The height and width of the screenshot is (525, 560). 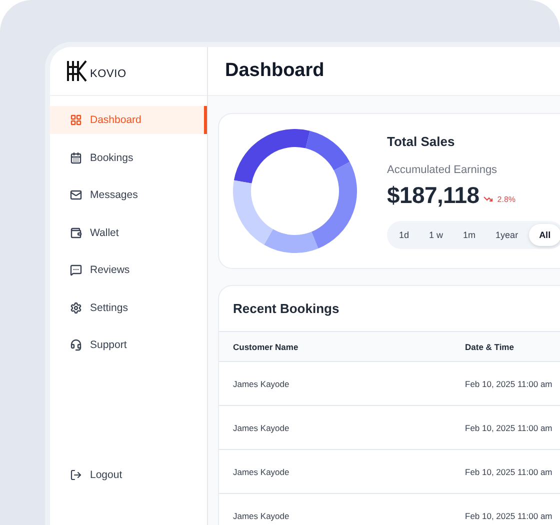 I want to click on sidebar-item: Support, so click(x=128, y=345).